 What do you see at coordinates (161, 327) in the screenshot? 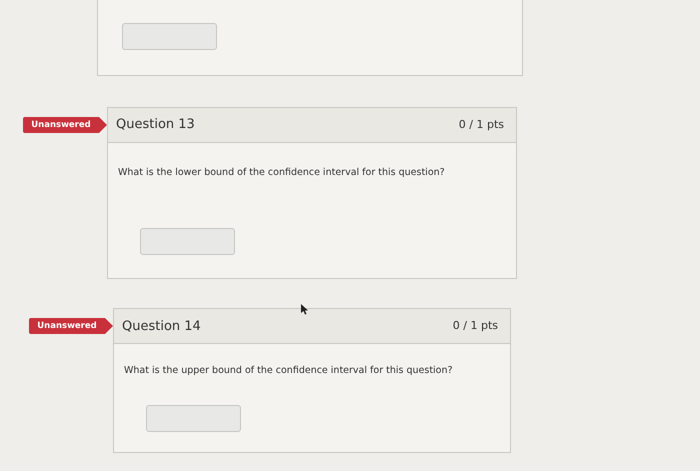
I see `question-title: Question 14` at bounding box center [161, 327].